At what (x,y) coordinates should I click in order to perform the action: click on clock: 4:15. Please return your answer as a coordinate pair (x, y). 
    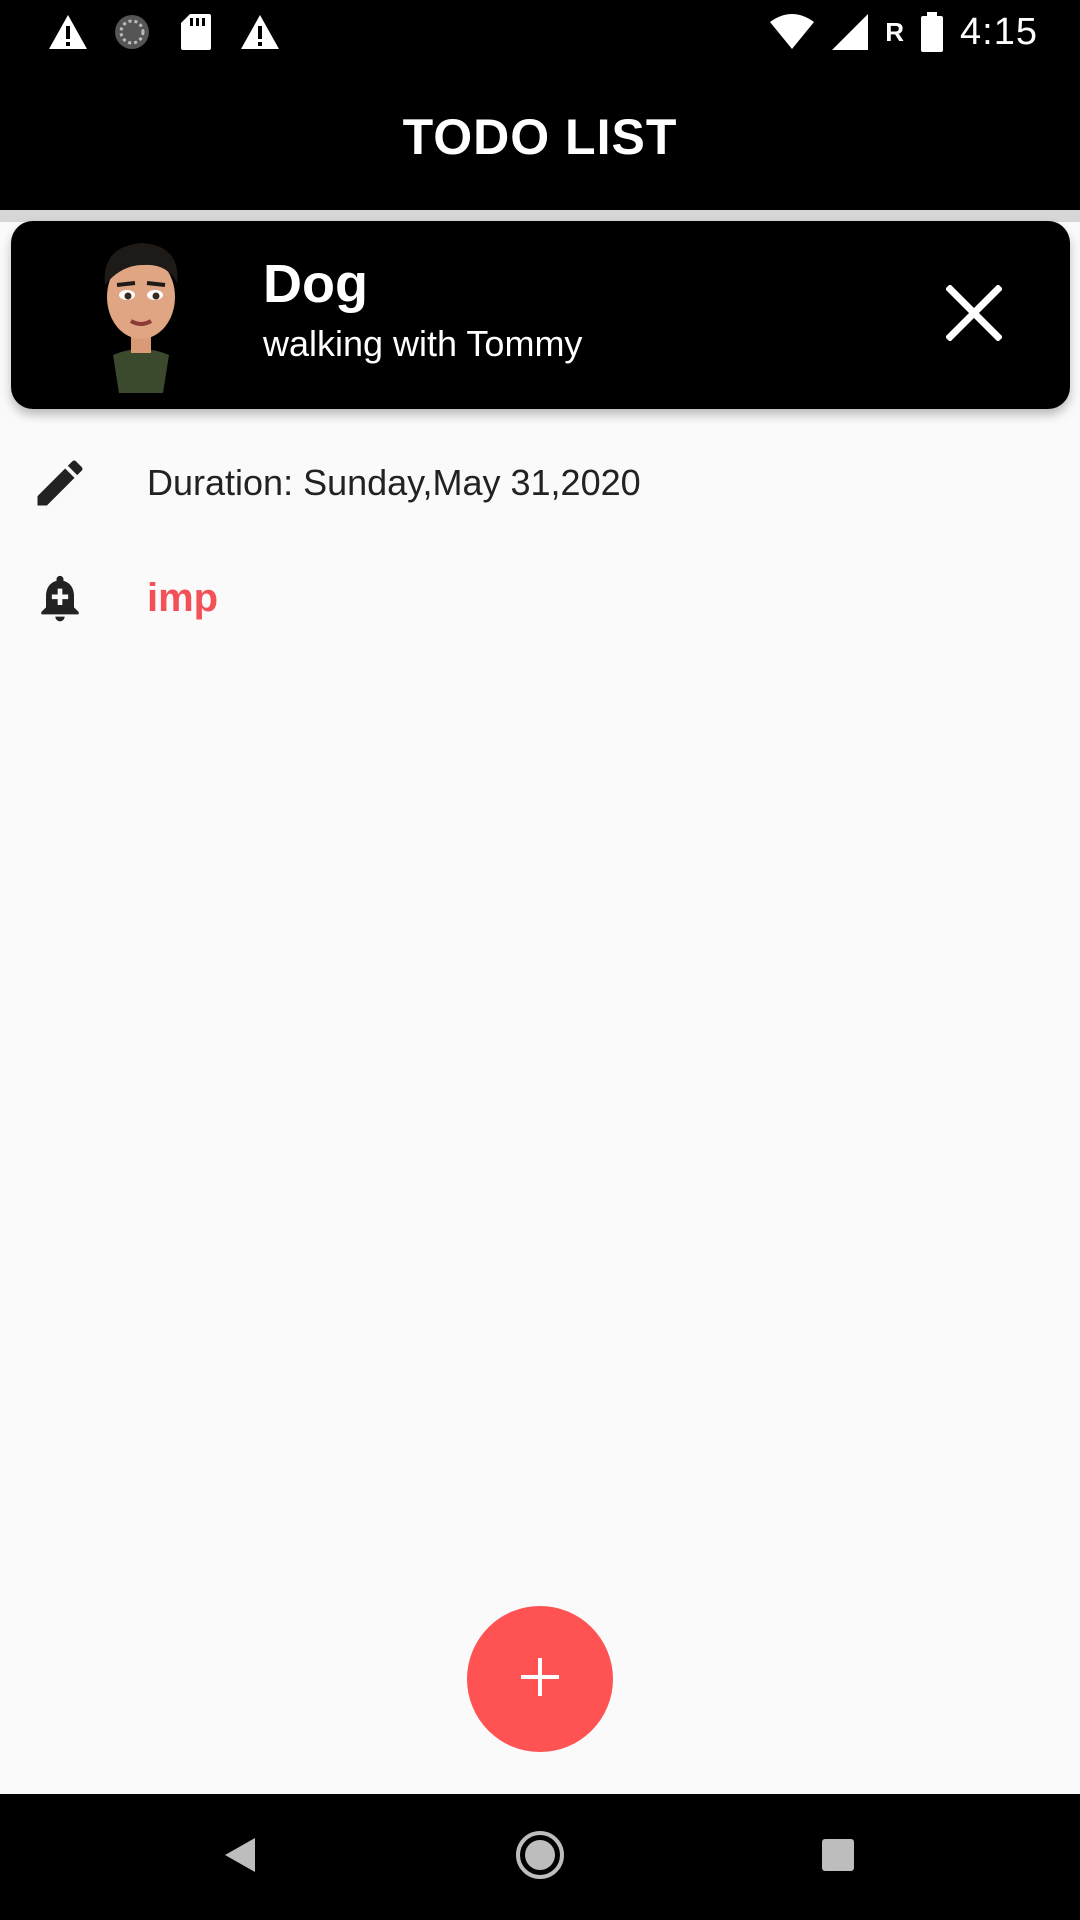
    Looking at the image, I should click on (999, 31).